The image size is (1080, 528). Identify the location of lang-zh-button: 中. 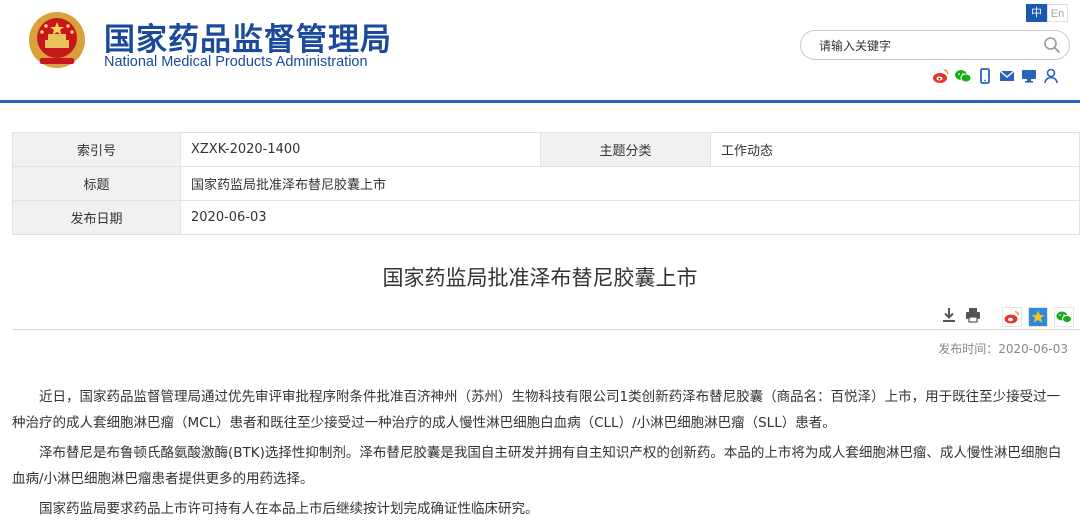
(1036, 13).